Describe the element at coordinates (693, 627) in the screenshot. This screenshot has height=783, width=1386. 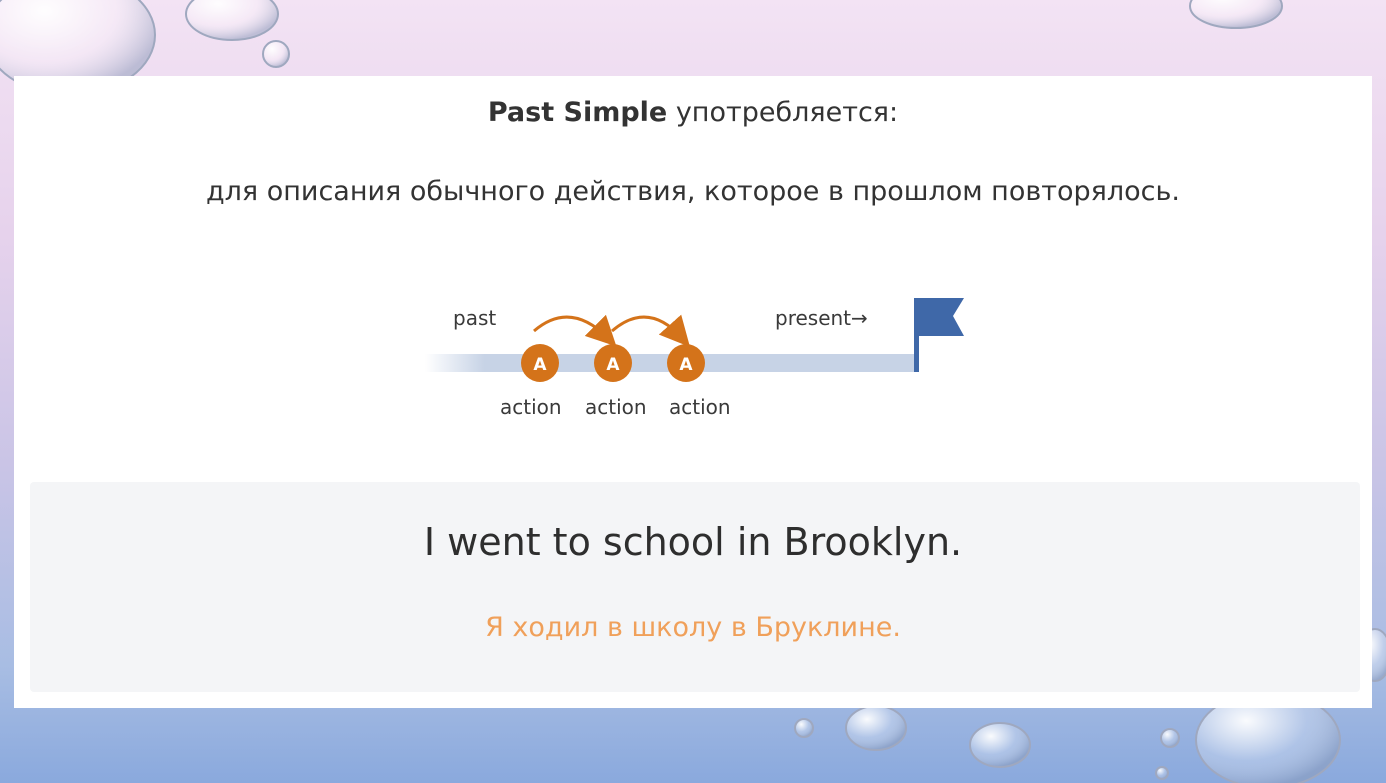
I see `example-russian-translation: Я ходил в школу в Бруклине.` at that location.